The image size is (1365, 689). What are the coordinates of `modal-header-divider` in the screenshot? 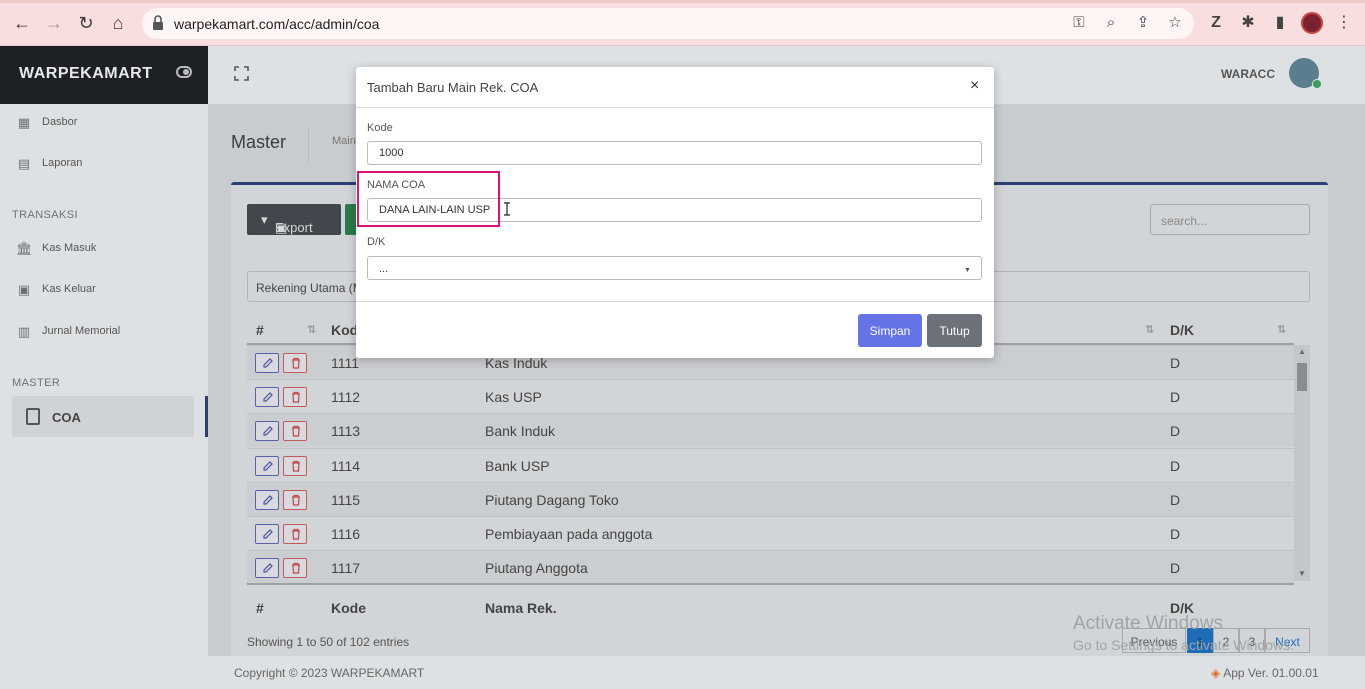 It's located at (675, 107).